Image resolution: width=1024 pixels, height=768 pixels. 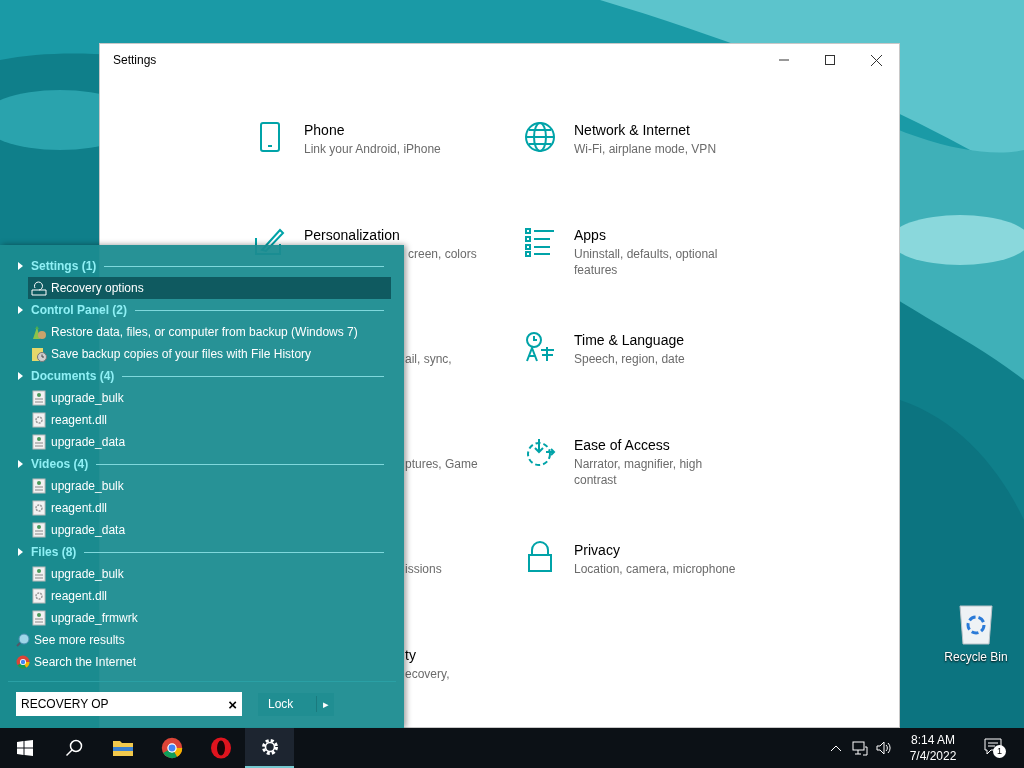 What do you see at coordinates (876, 60) in the screenshot?
I see `close-icon` at bounding box center [876, 60].